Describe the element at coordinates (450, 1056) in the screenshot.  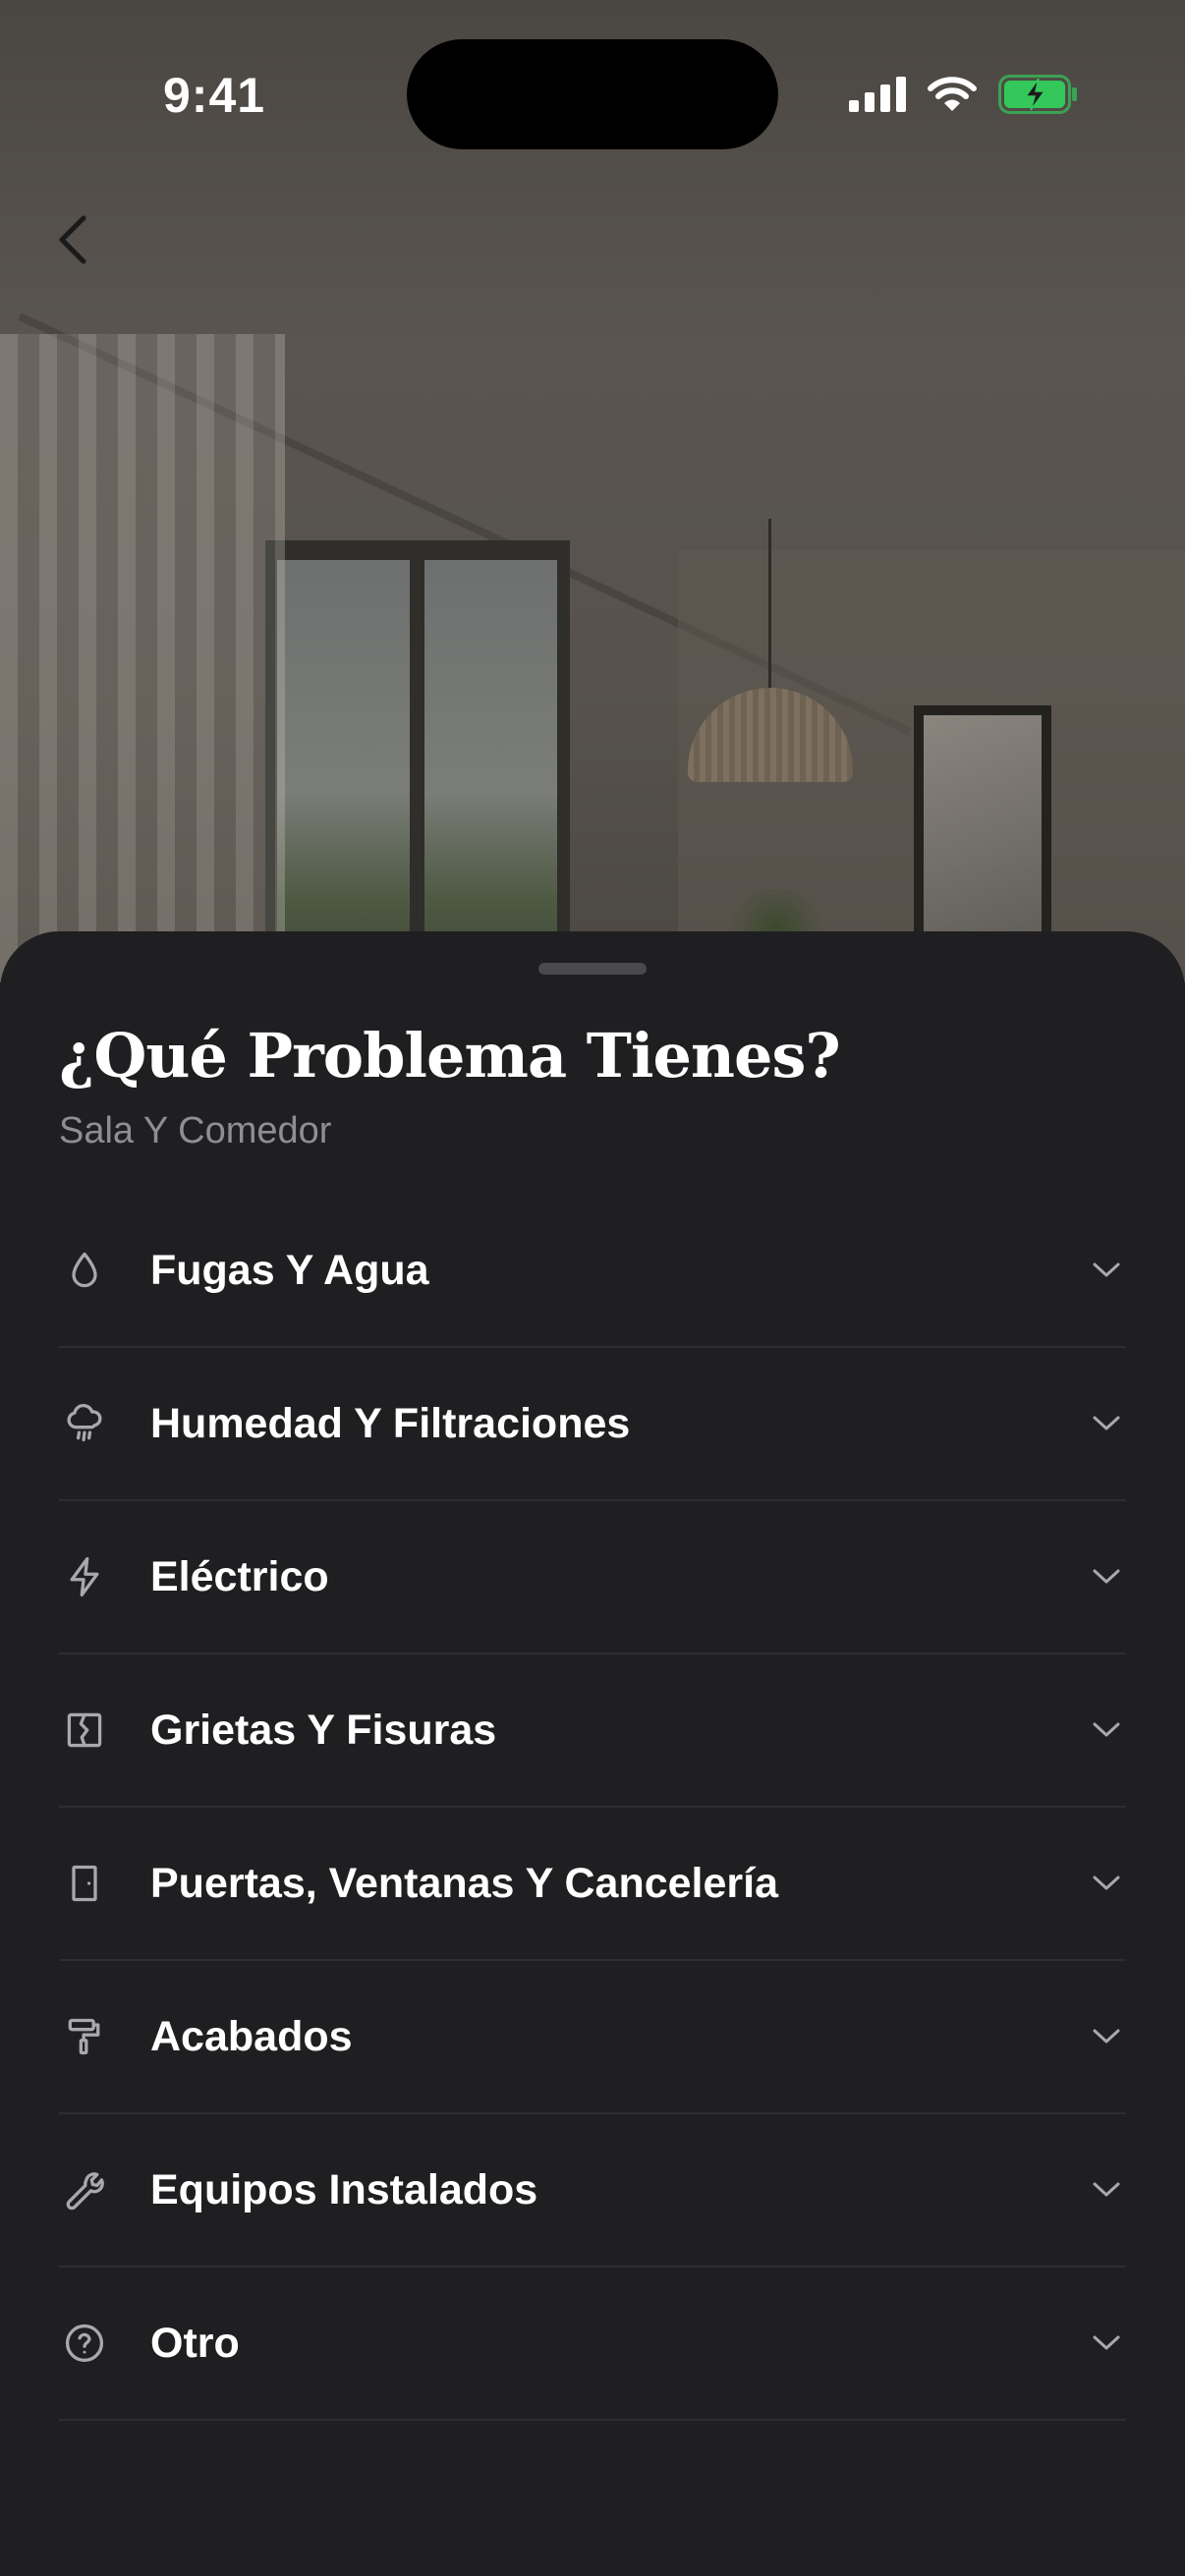
I see `sheet-title: ¿Qué Problema Tienes?` at that location.